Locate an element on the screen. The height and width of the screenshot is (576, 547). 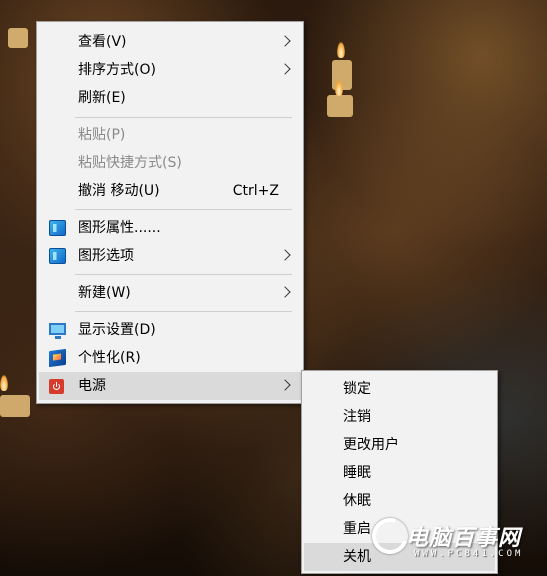
menu-item-graphics-options: 图形选项 is located at coordinates (170, 256).